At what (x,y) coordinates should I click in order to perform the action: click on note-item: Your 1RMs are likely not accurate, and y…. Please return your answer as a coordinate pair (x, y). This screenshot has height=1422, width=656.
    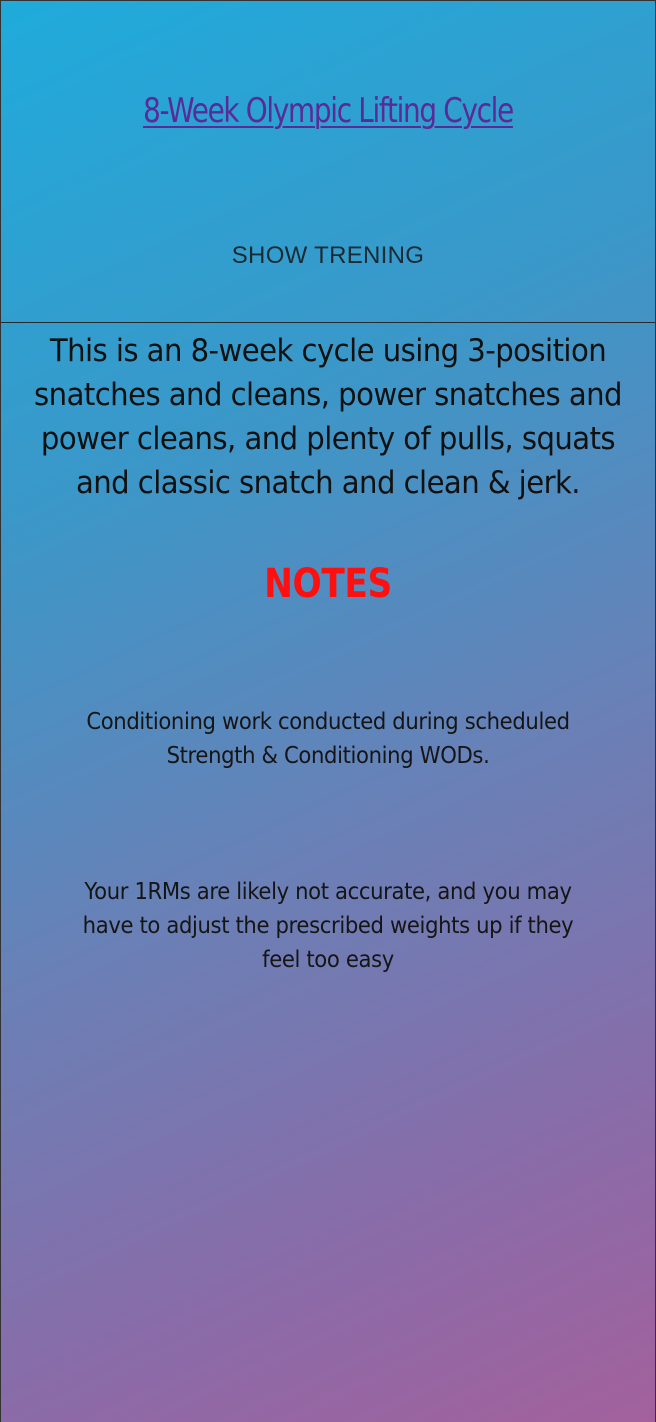
    Looking at the image, I should click on (328, 926).